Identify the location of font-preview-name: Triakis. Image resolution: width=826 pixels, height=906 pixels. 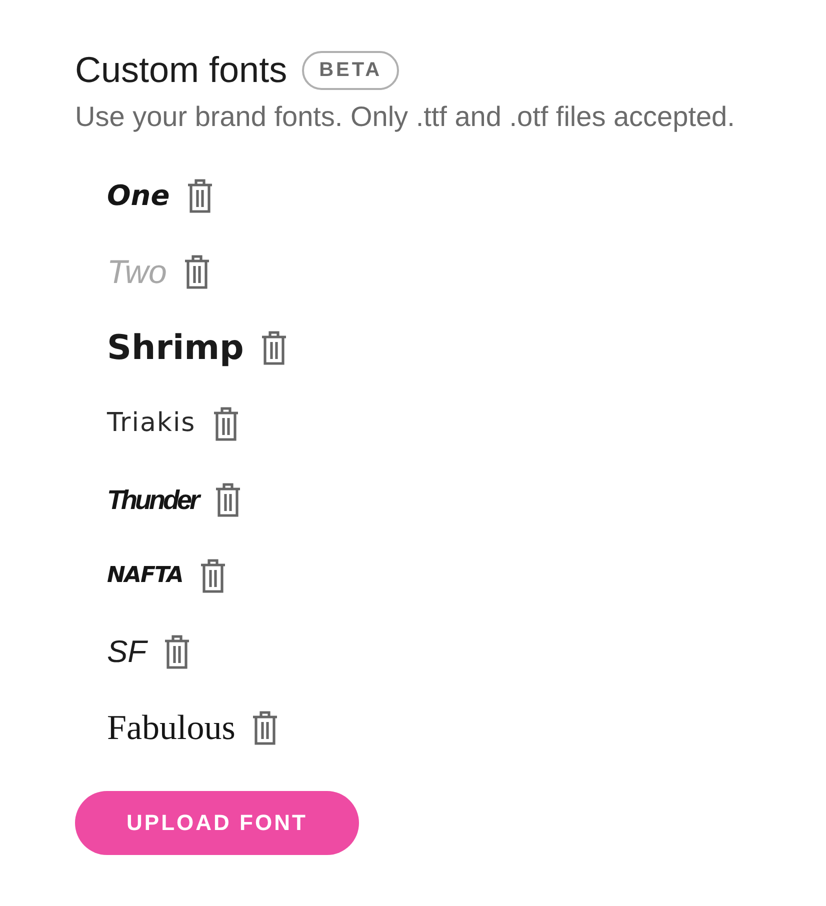
(151, 424).